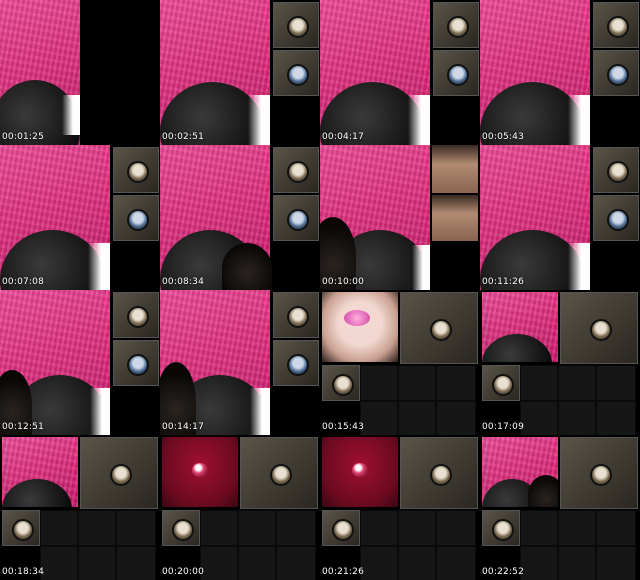 This screenshot has height=580, width=640. I want to click on frame-timestamp: 00:20:00, so click(183, 572).